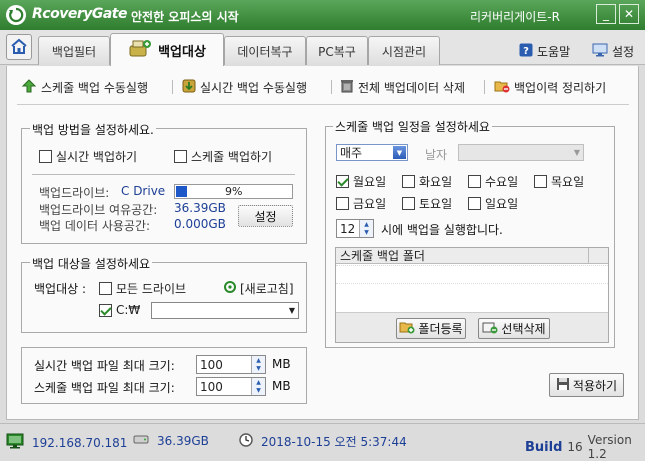 This screenshot has height=461, width=645. Describe the element at coordinates (411, 88) in the screenshot. I see `action-label: 전체 백업데이터 삭제` at that location.